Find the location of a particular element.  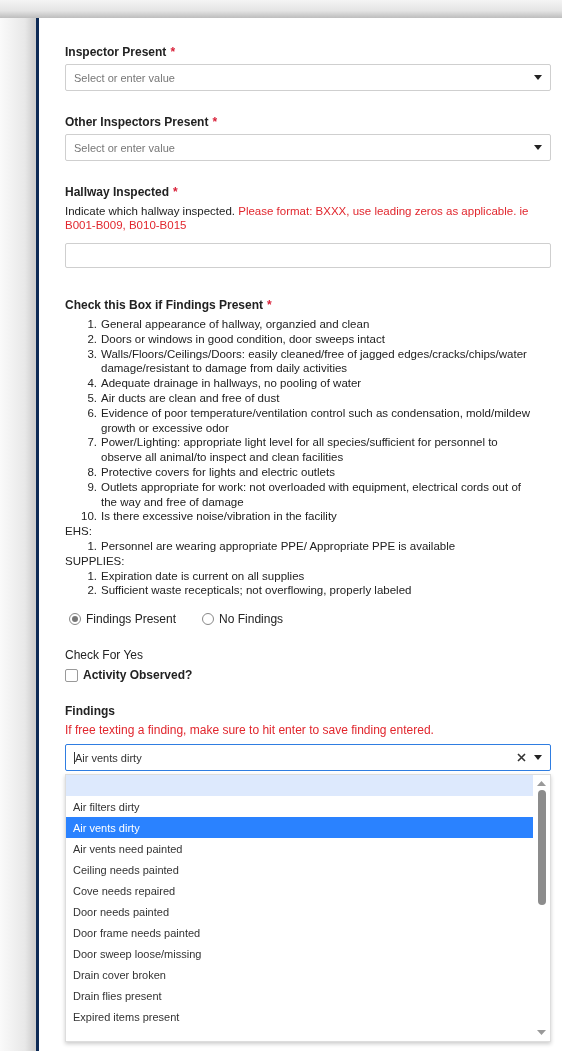

list-number: 8. is located at coordinates (92, 472).